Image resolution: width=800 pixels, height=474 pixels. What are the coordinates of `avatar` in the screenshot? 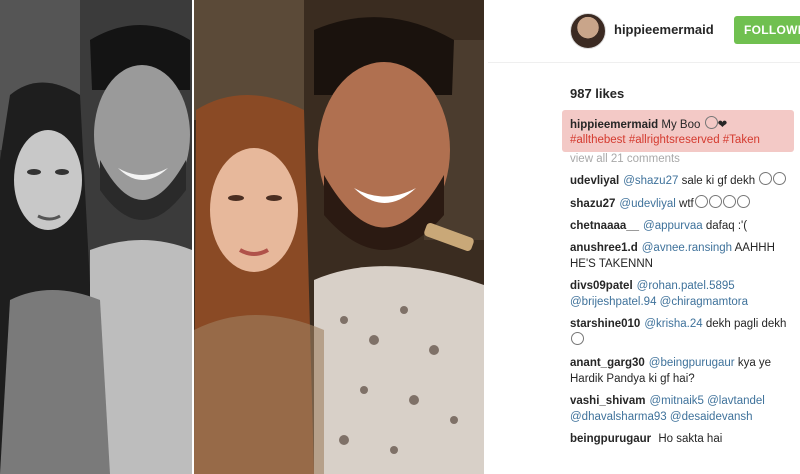 It's located at (588, 31).